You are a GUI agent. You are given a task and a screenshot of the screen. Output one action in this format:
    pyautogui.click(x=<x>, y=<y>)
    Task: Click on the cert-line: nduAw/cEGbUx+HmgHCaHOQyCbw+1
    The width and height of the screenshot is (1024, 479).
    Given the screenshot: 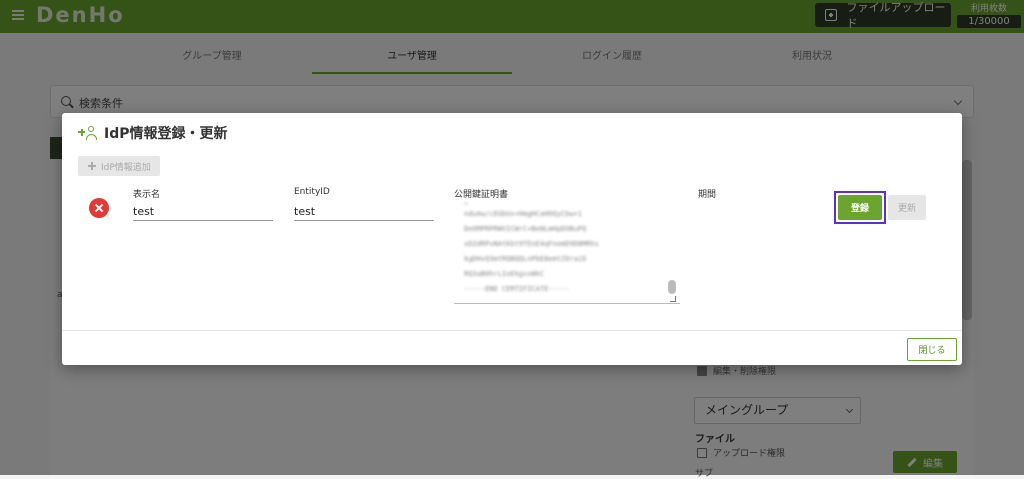 What is the action you would take?
    pyautogui.click(x=523, y=214)
    